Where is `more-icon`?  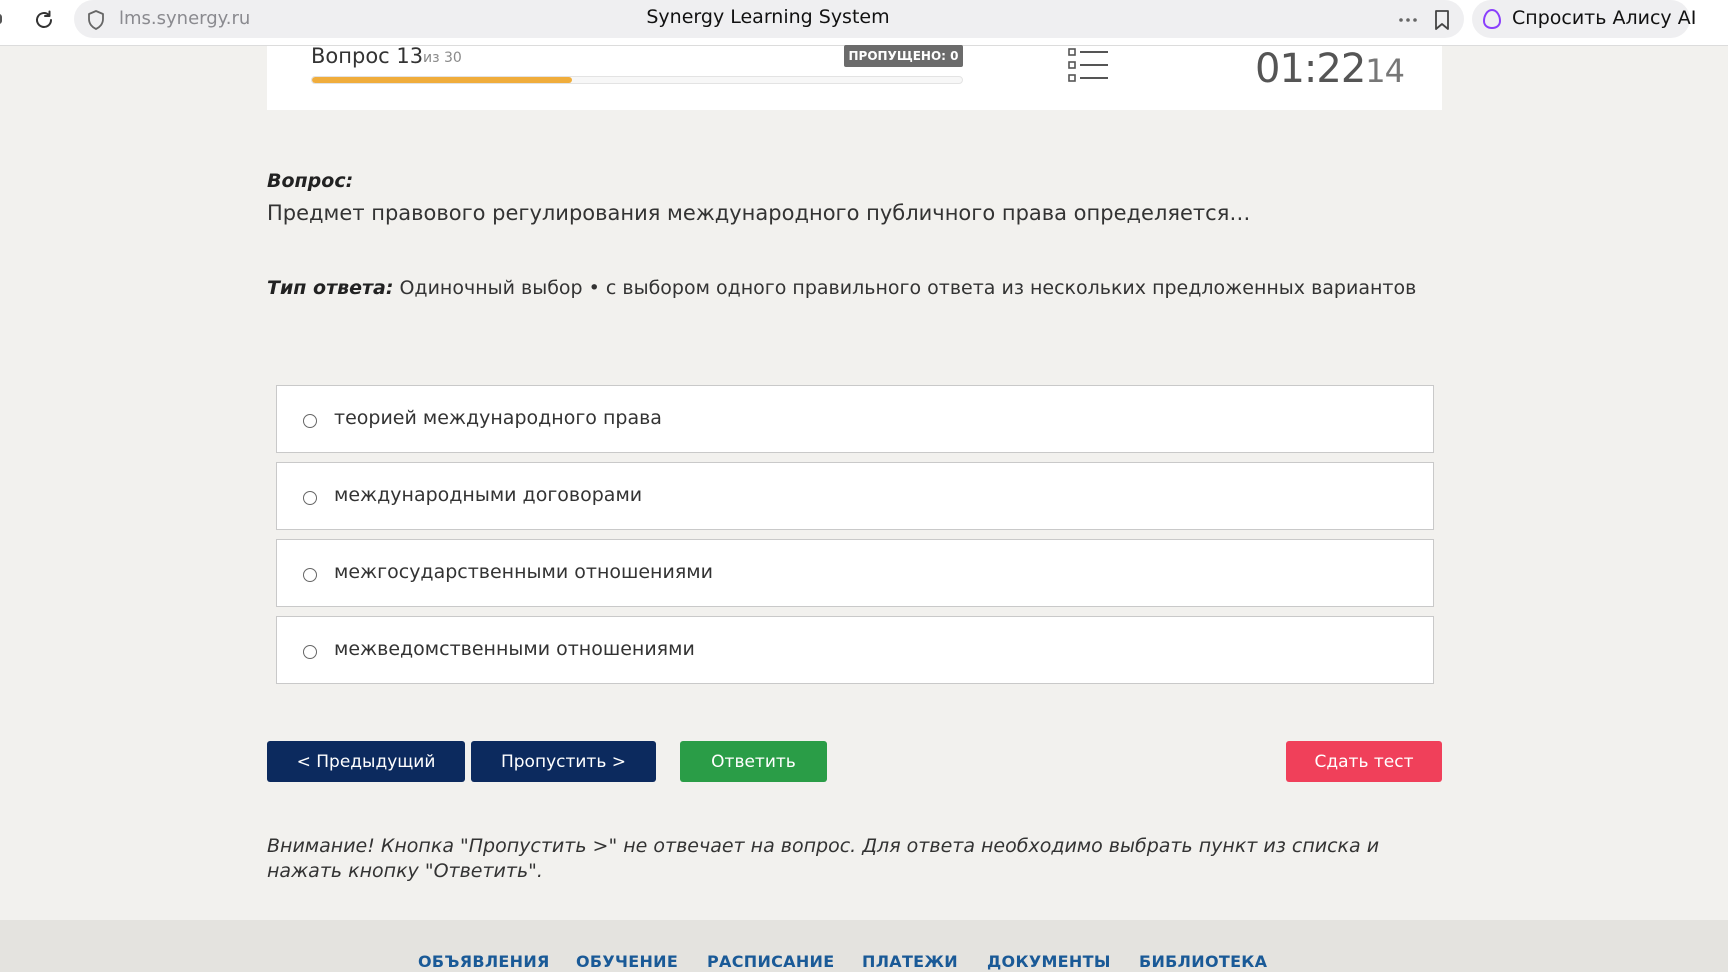
more-icon is located at coordinates (1408, 20).